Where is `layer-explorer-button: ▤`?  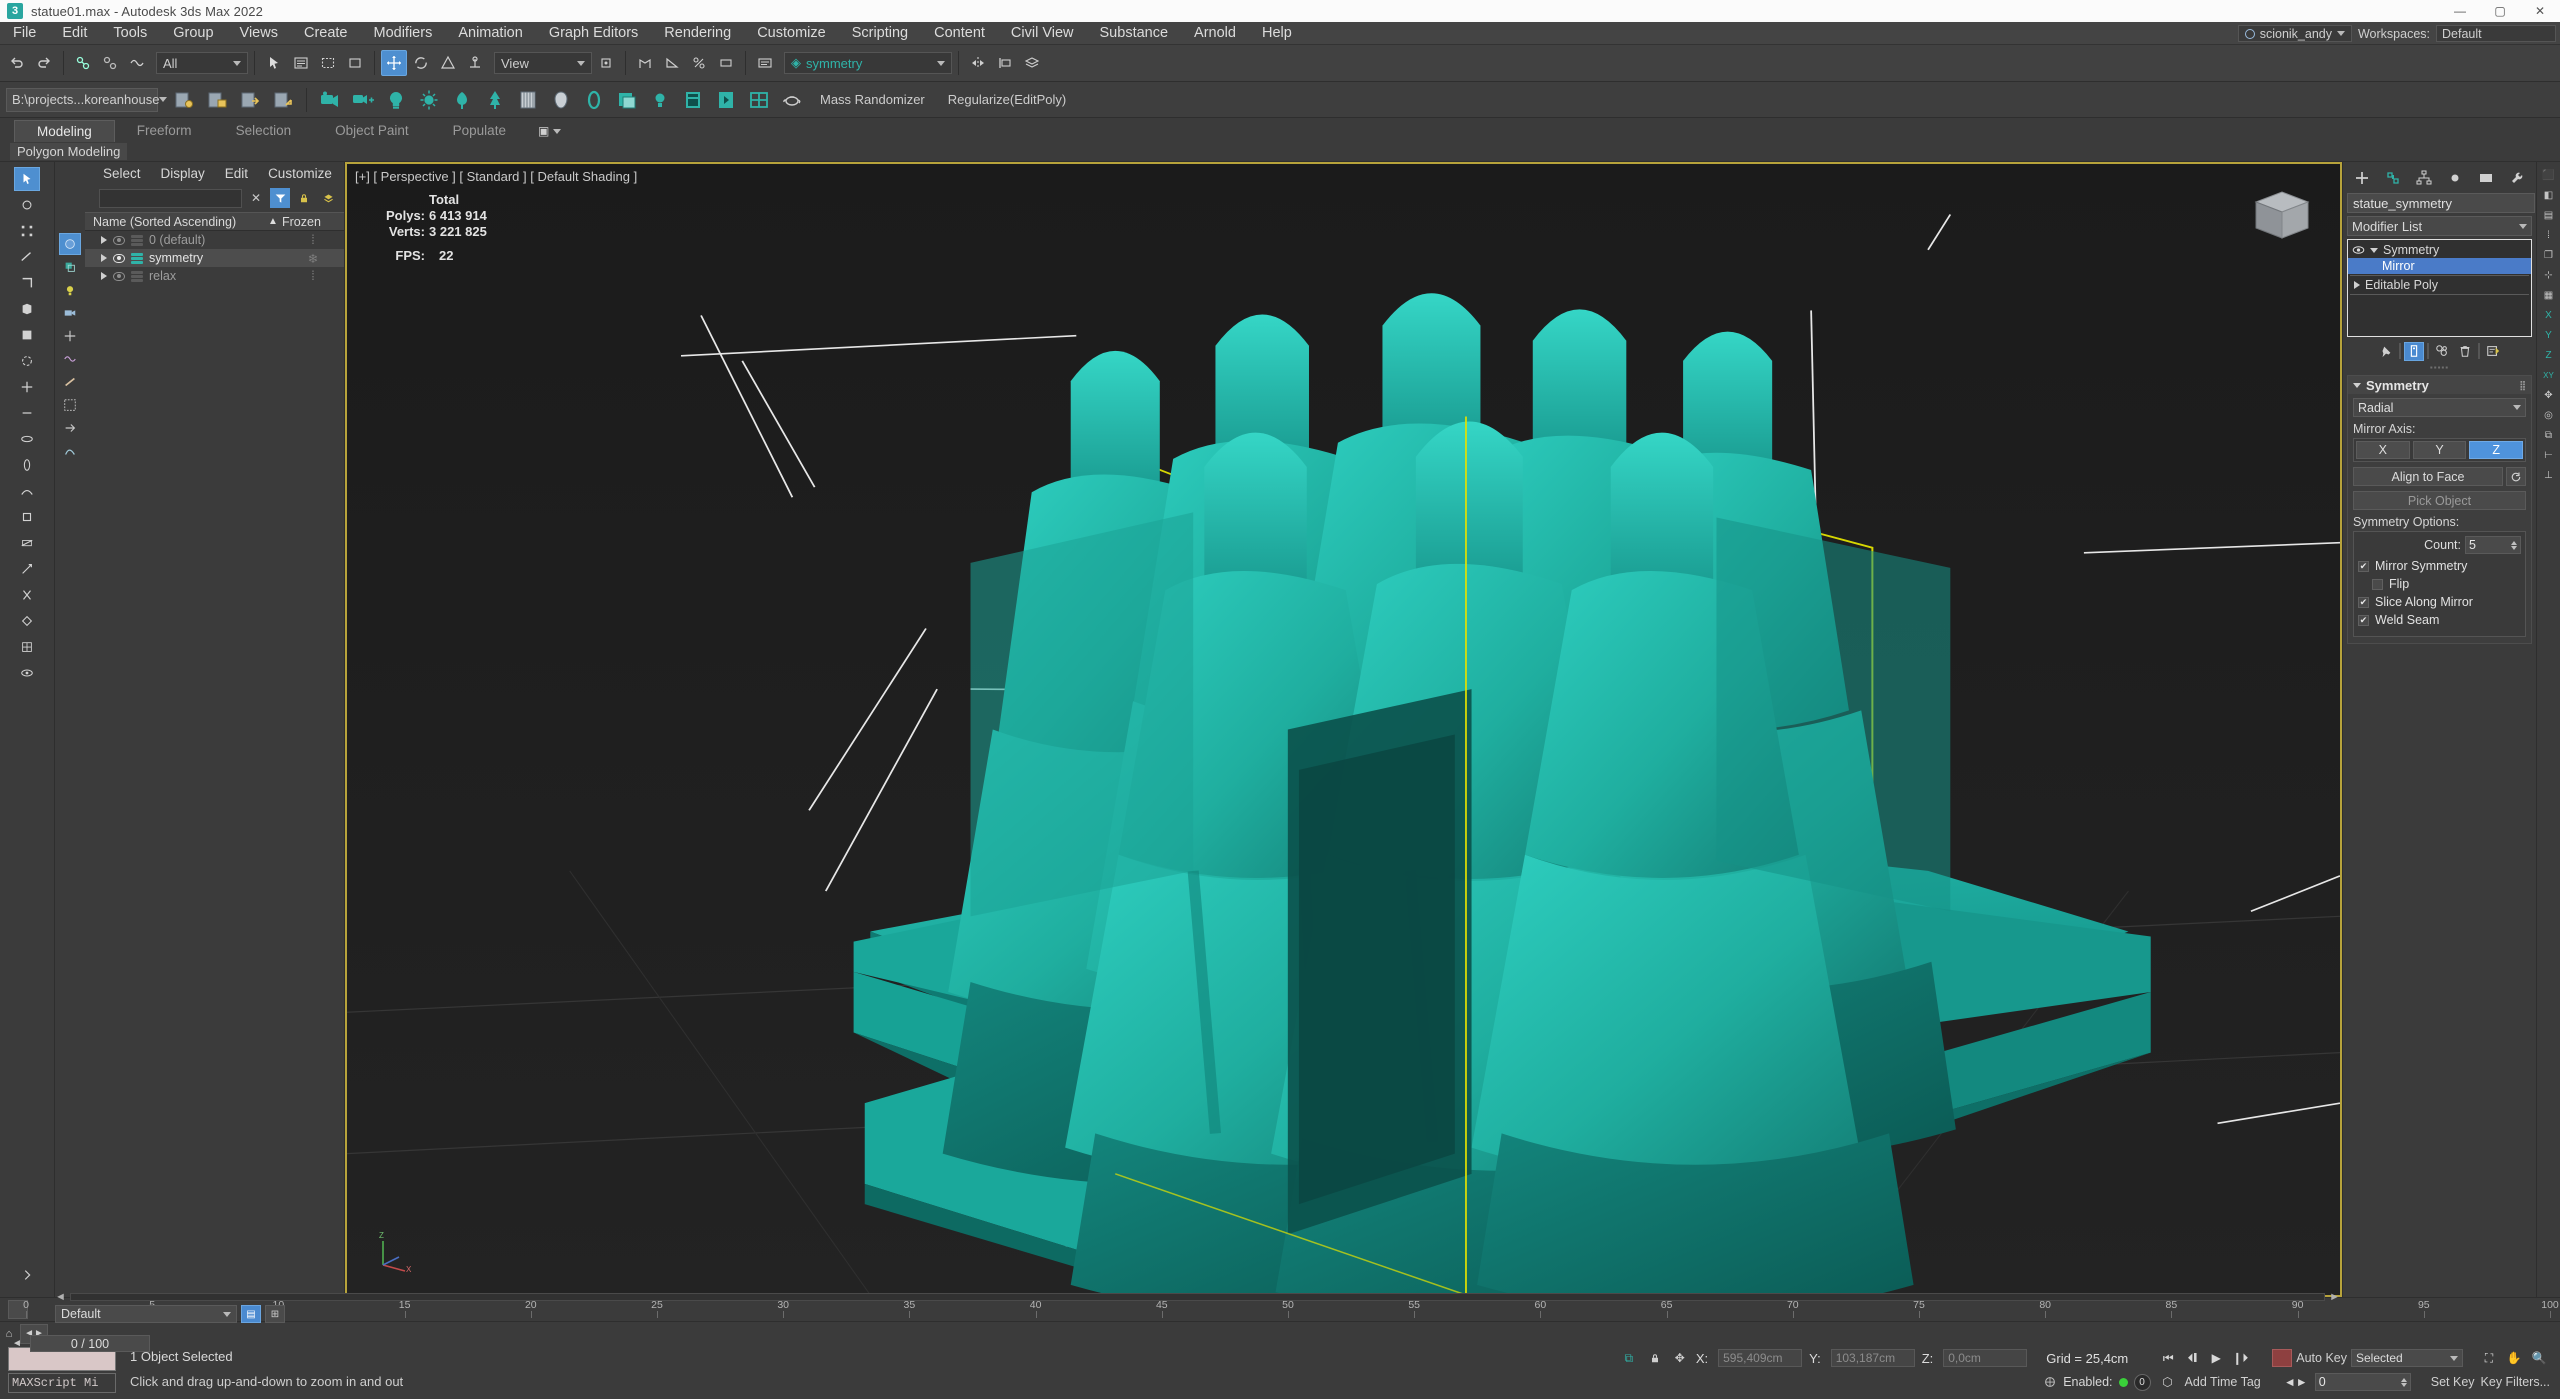 layer-explorer-button: ▤ is located at coordinates (251, 1314).